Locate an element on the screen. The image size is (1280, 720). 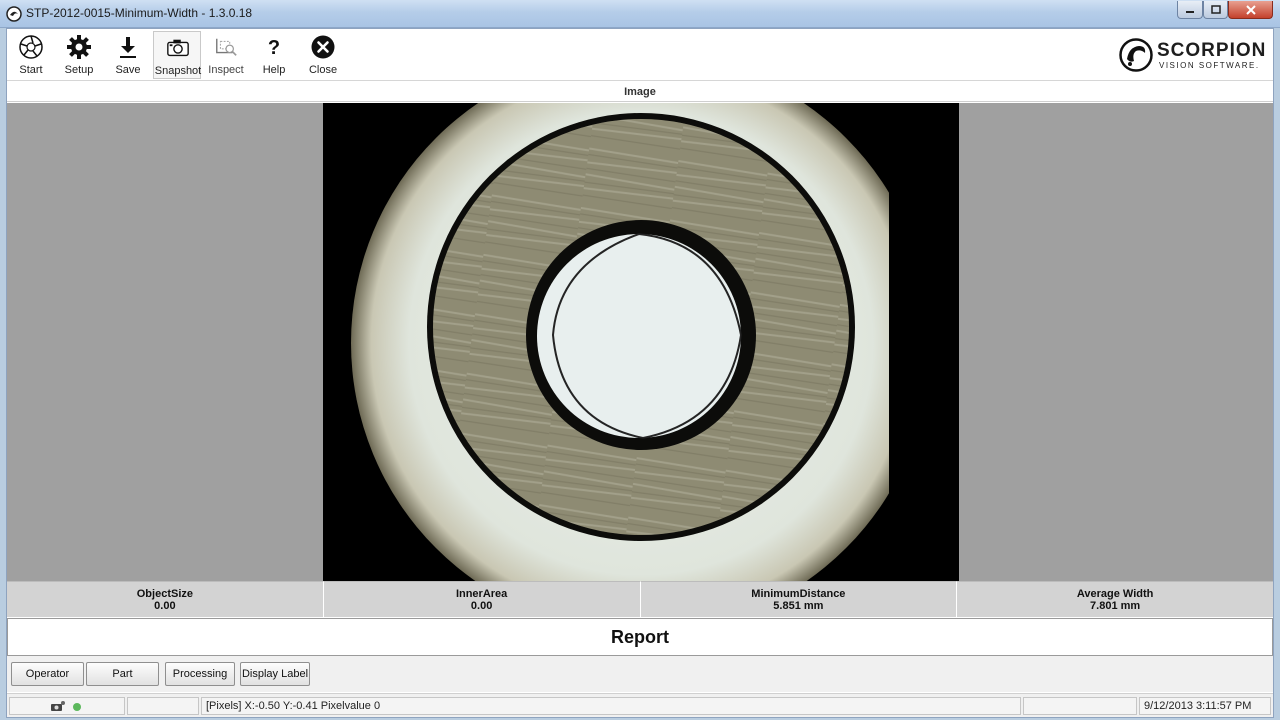
close-label: Close is located at coordinates (323, 70).